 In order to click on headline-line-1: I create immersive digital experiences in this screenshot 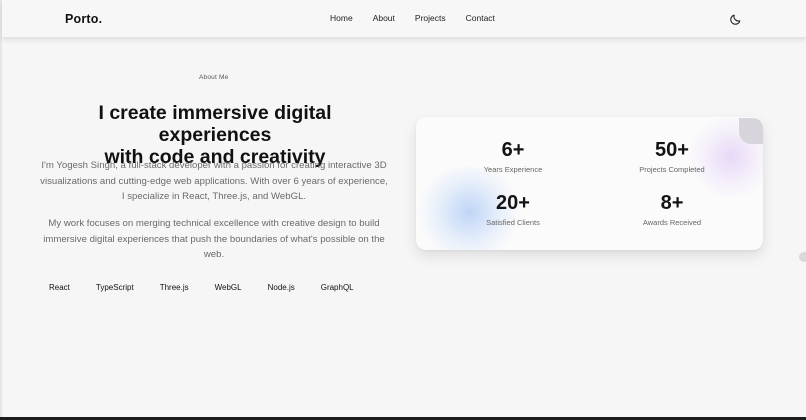, I will do `click(215, 124)`.